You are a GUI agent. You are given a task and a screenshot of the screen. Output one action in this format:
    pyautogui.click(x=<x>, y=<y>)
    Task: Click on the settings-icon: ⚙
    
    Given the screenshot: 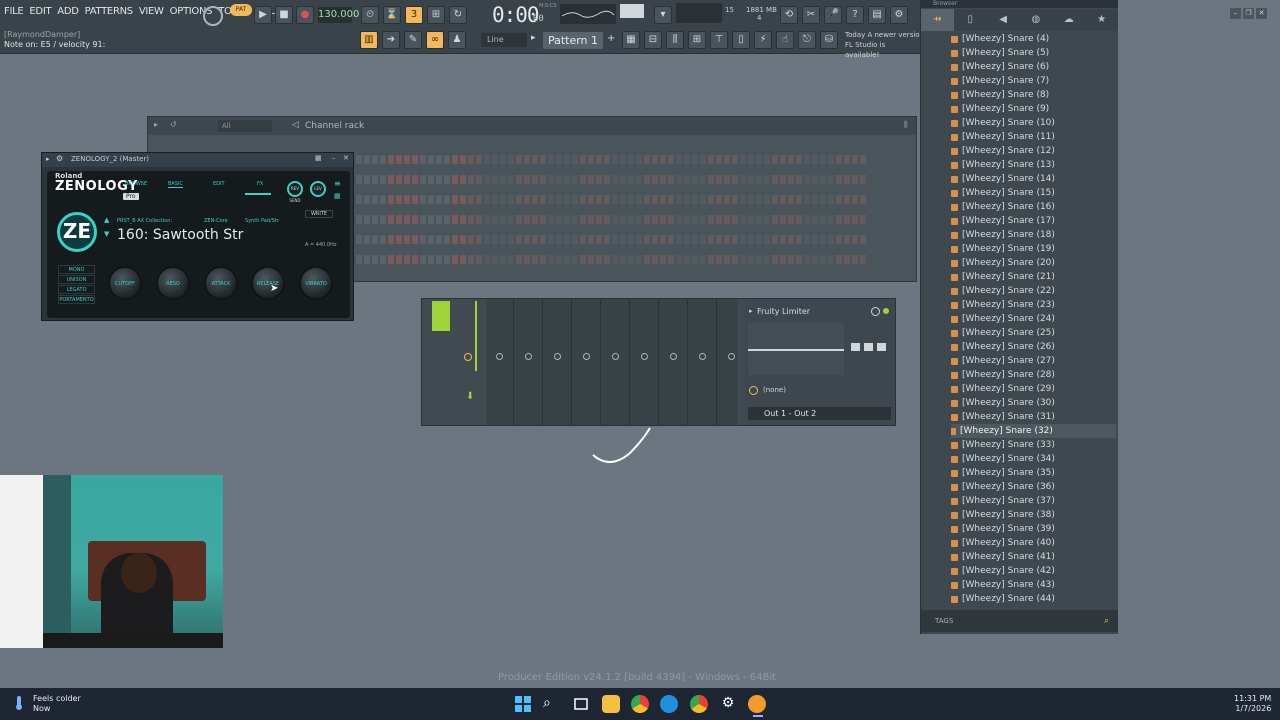 What is the action you would take?
    pyautogui.click(x=728, y=704)
    